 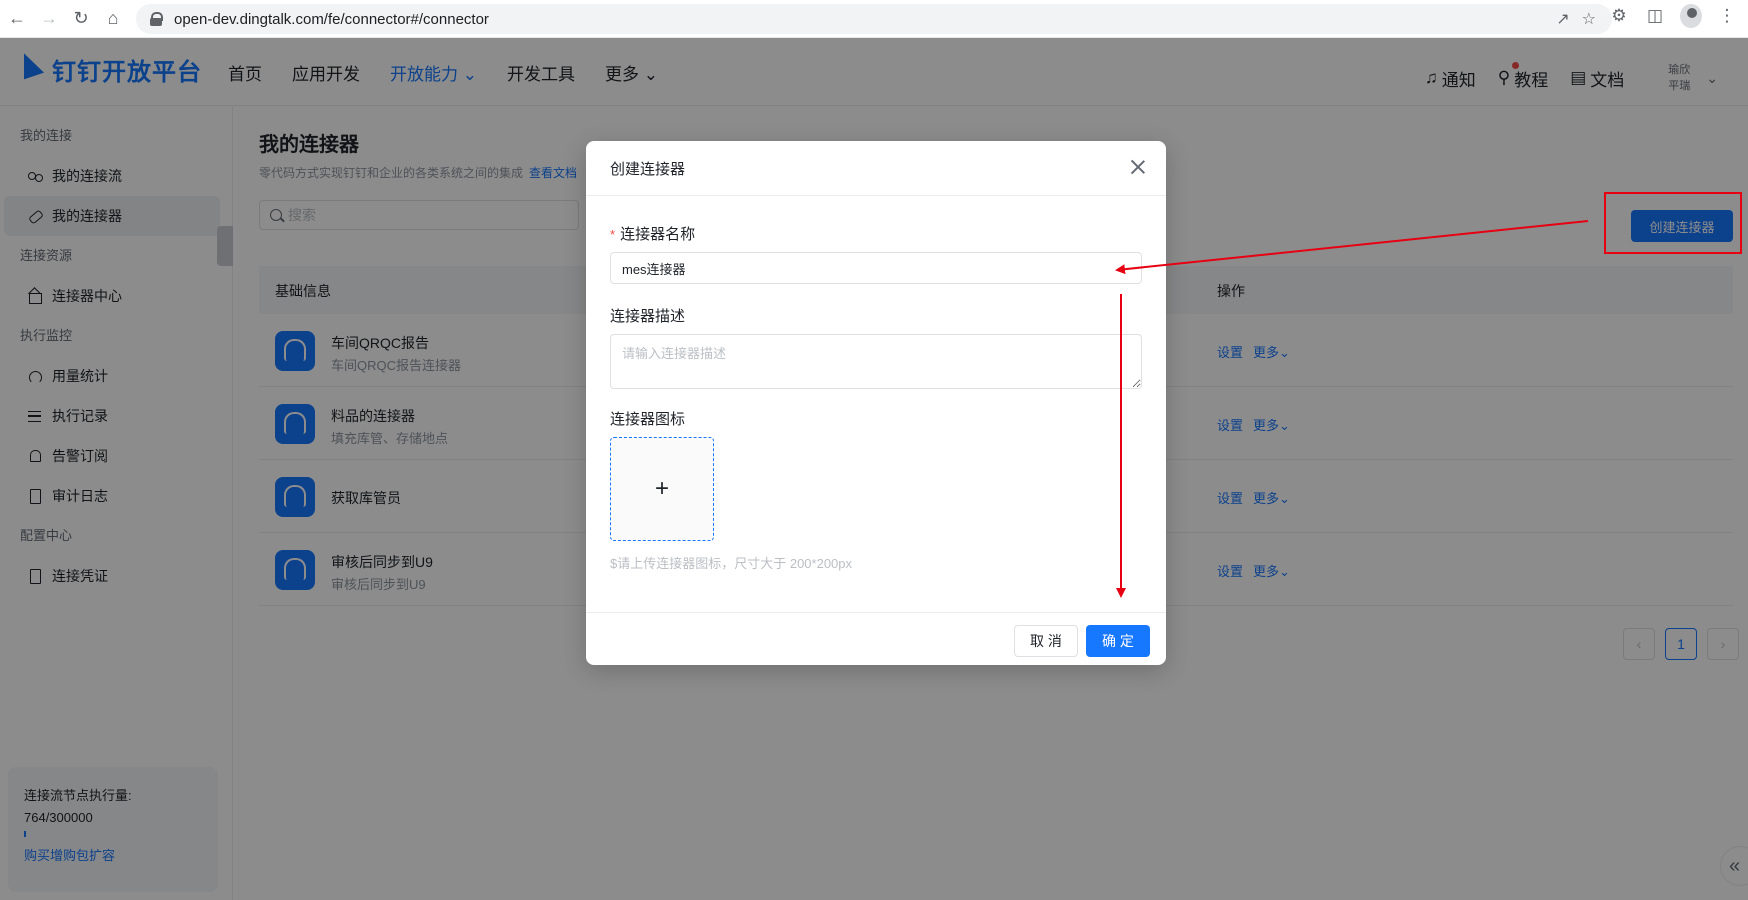 What do you see at coordinates (731, 563) in the screenshot?
I see `upload-hint: $请上传连接器图标，尺寸大于 200*200px` at bounding box center [731, 563].